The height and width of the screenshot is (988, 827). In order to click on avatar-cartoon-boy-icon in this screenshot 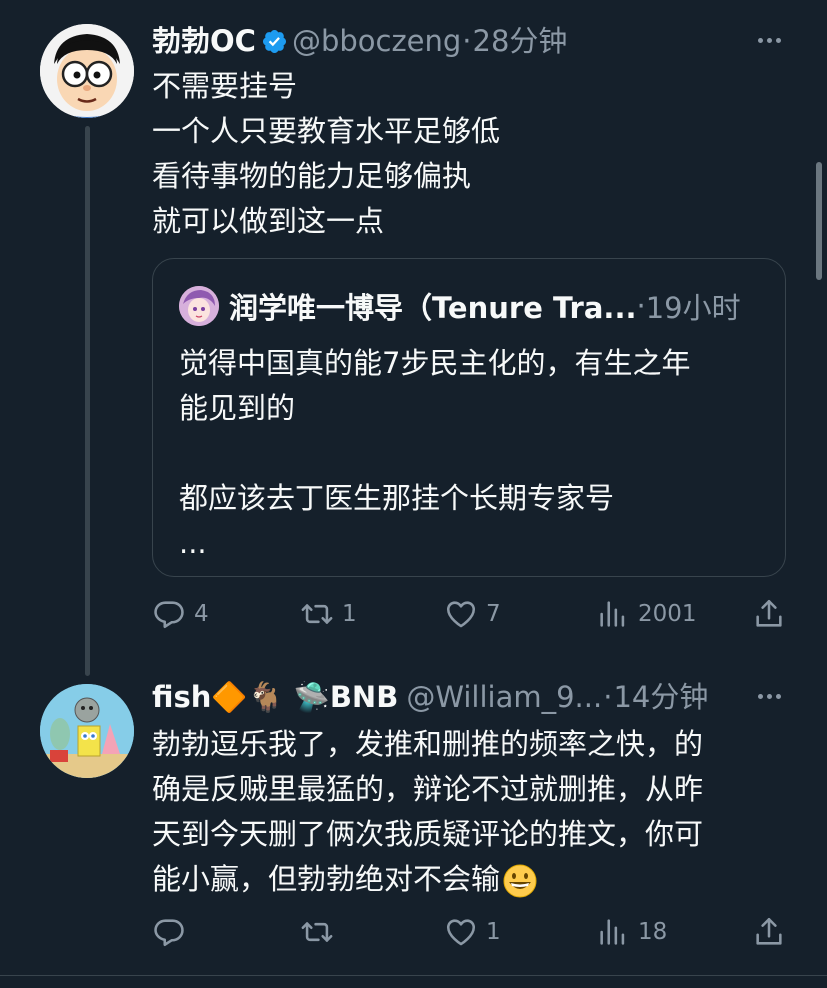, I will do `click(87, 71)`.